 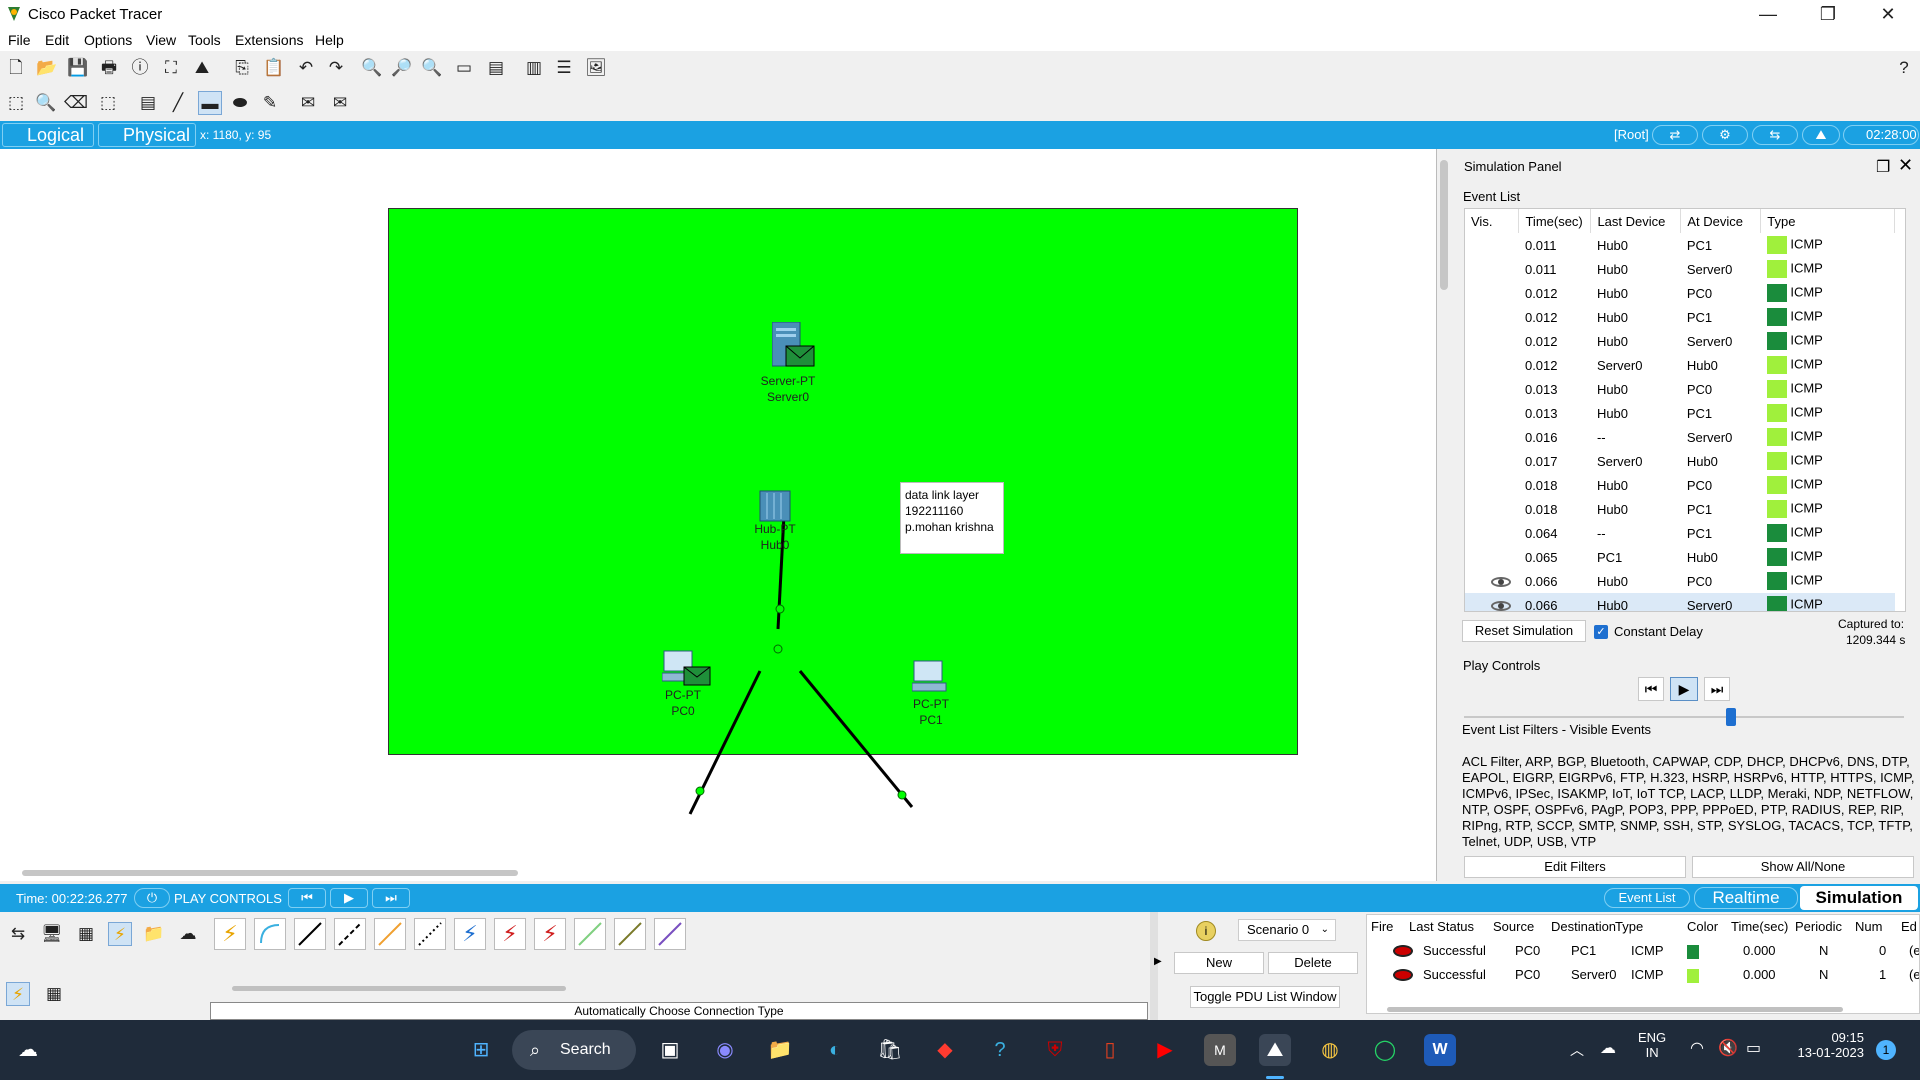 What do you see at coordinates (391, 898) in the screenshot?
I see `forward-icon: ⏭` at bounding box center [391, 898].